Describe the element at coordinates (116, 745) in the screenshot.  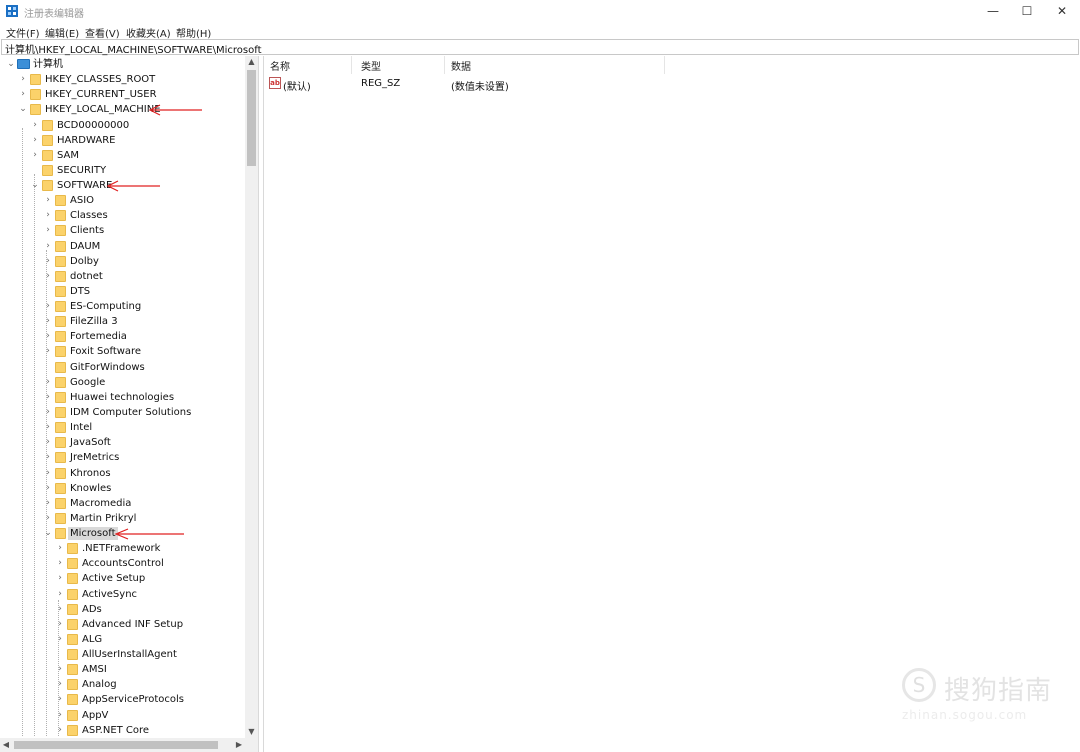
I see `horizontal-scroll-thumb` at that location.